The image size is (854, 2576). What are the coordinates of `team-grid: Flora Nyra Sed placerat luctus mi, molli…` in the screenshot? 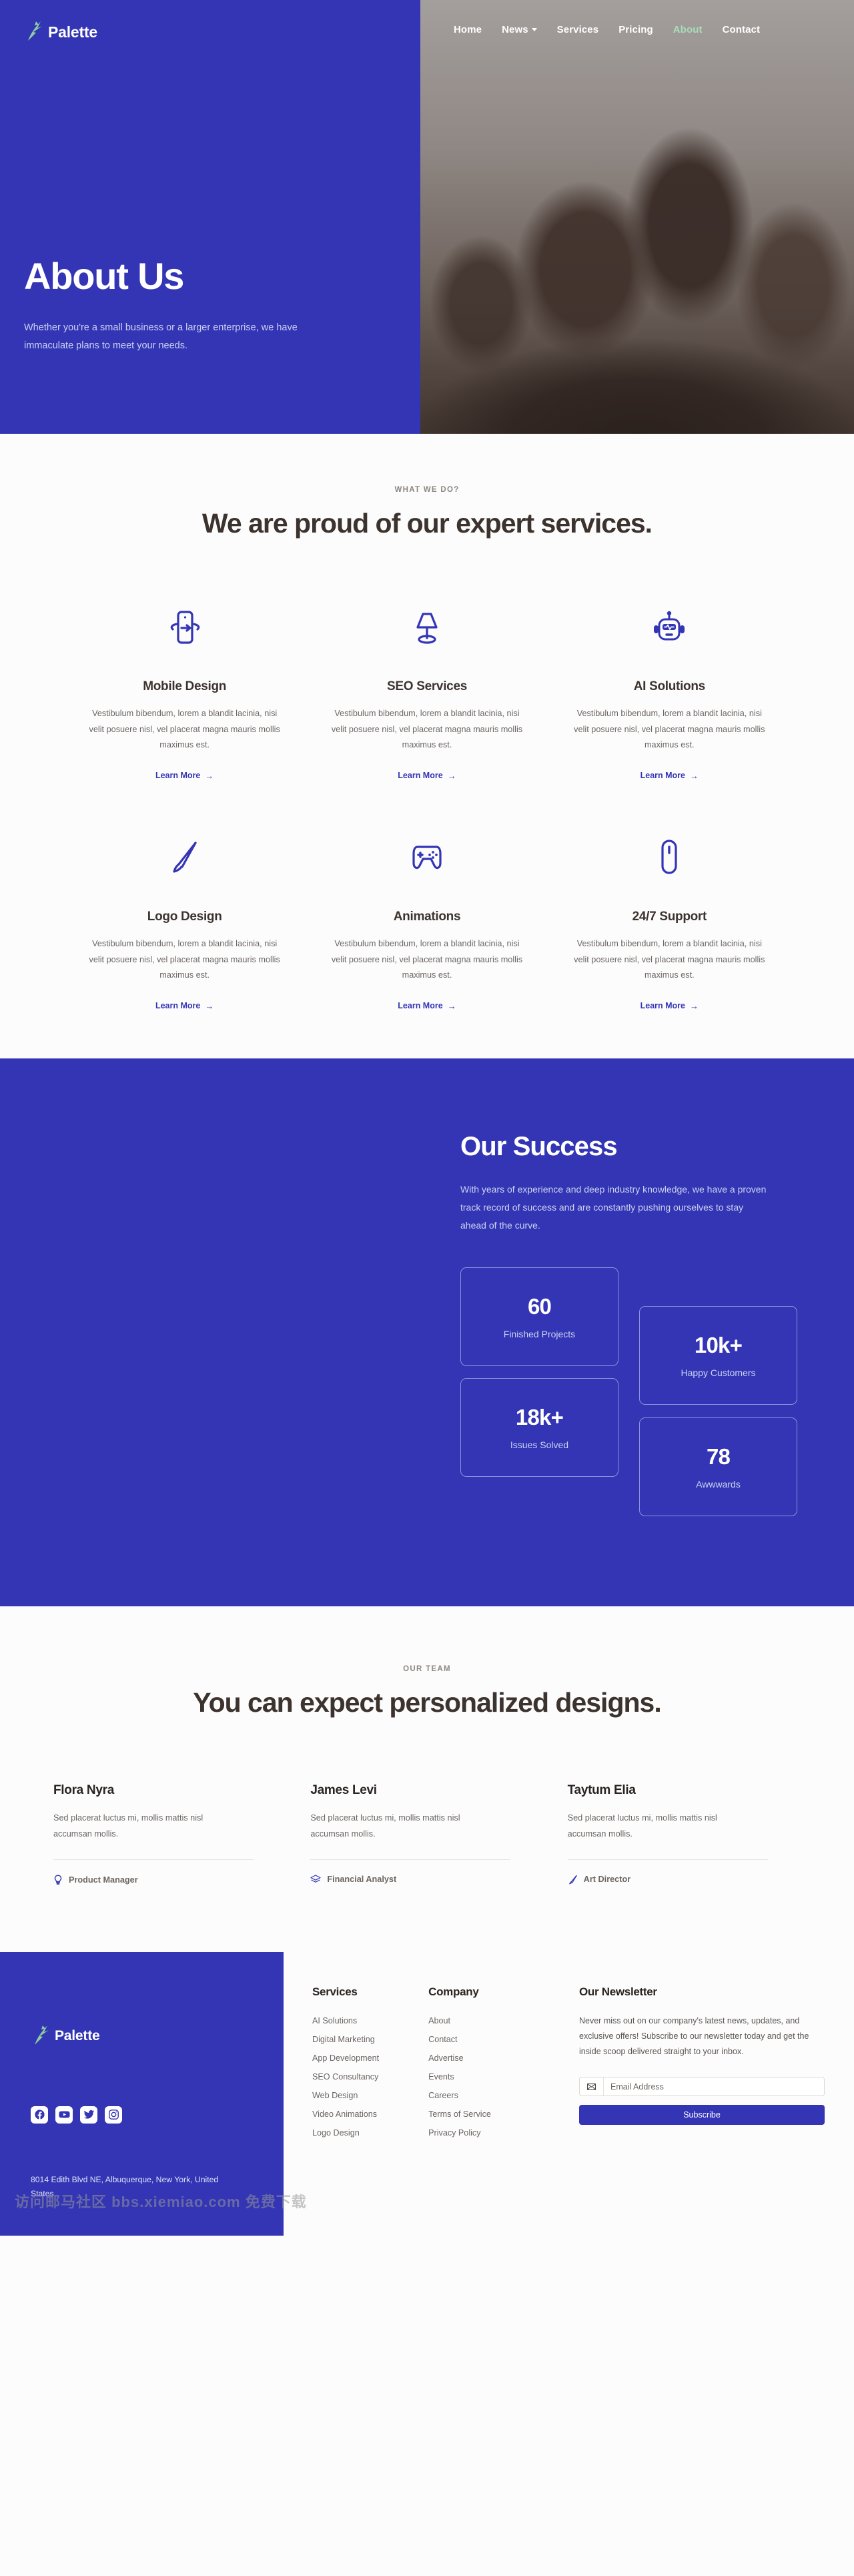 It's located at (427, 1834).